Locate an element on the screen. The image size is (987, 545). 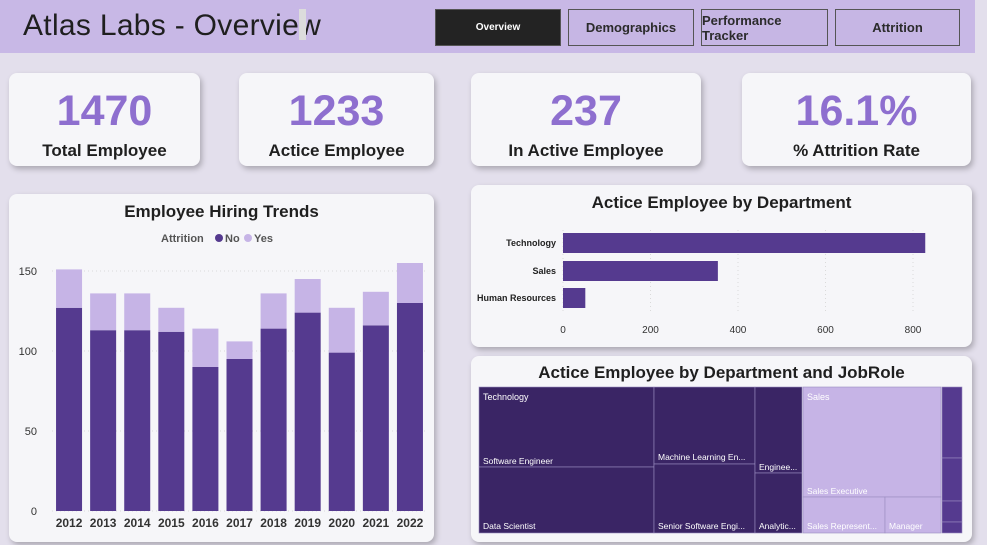
kpi-card-active-employee: 1233 Actice Employee is located at coordinates (336, 119).